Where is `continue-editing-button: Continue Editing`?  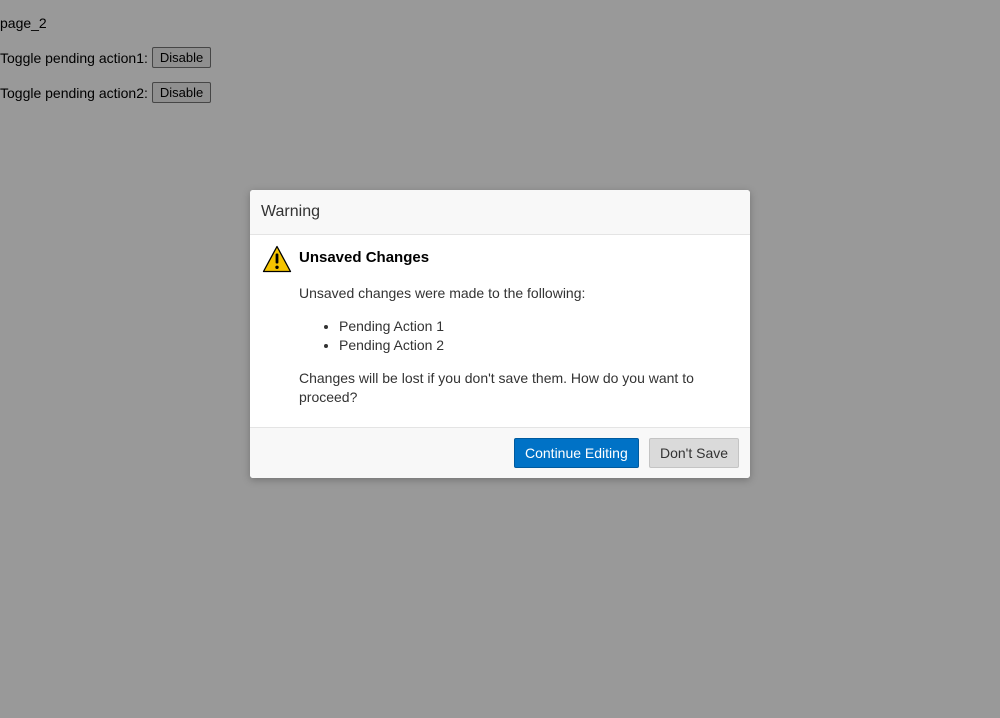
continue-editing-button: Continue Editing is located at coordinates (576, 453).